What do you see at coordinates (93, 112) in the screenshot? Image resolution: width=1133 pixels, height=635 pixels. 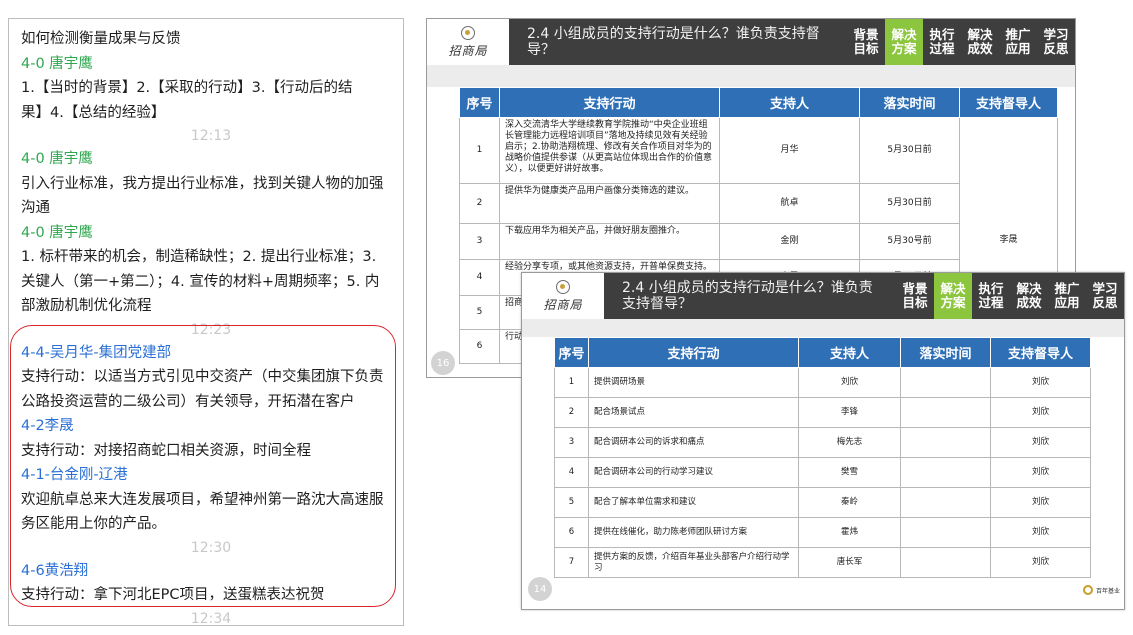 I see `message-text: 果】4.【总结的经验】` at bounding box center [93, 112].